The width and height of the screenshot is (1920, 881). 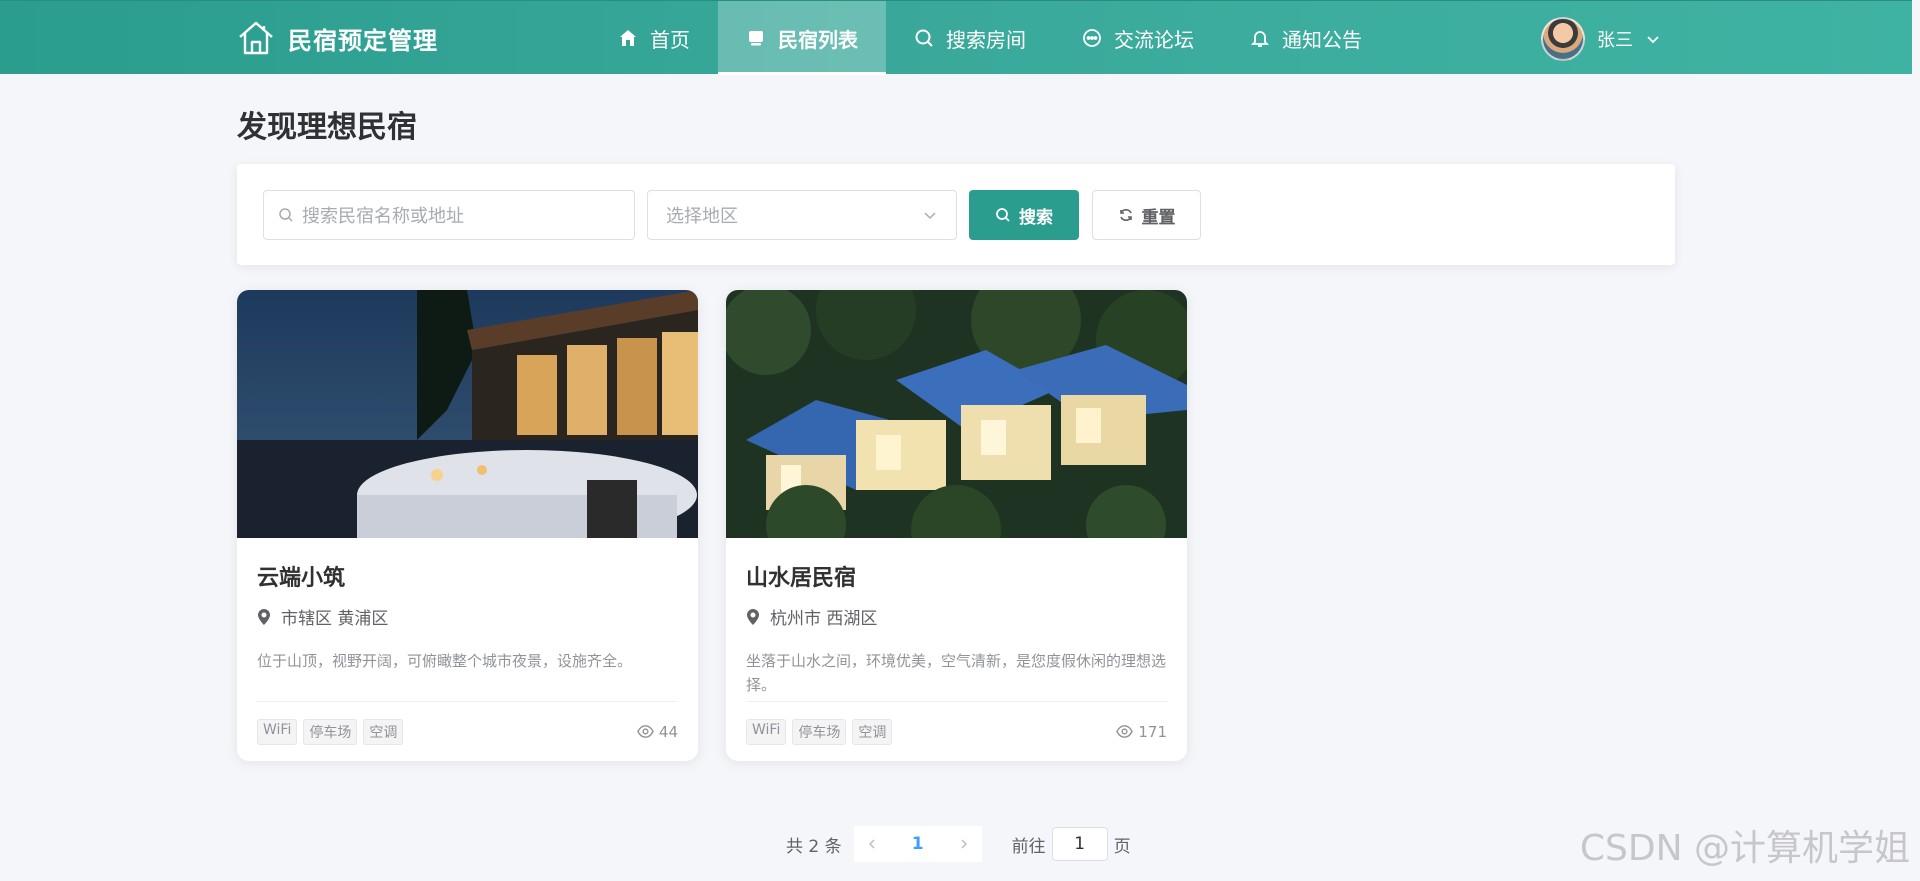 What do you see at coordinates (363, 40) in the screenshot?
I see `brand-title: 民宿预定管理` at bounding box center [363, 40].